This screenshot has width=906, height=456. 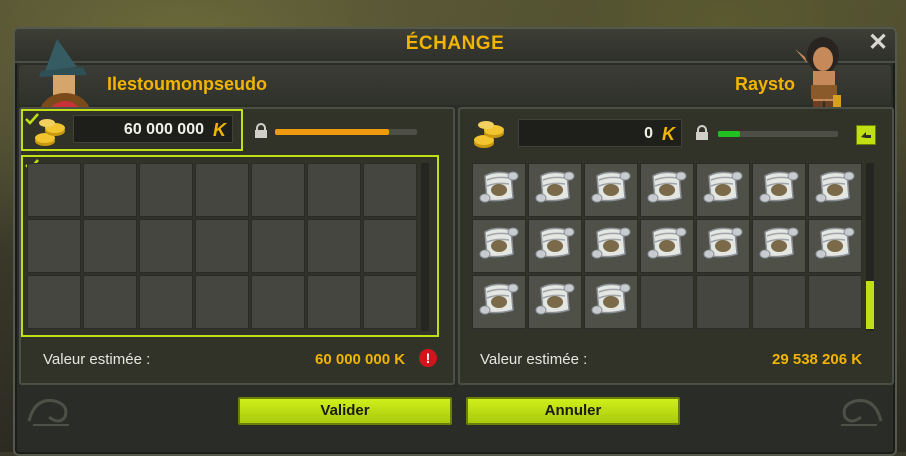 I want to click on alert-icon: !, so click(x=428, y=358).